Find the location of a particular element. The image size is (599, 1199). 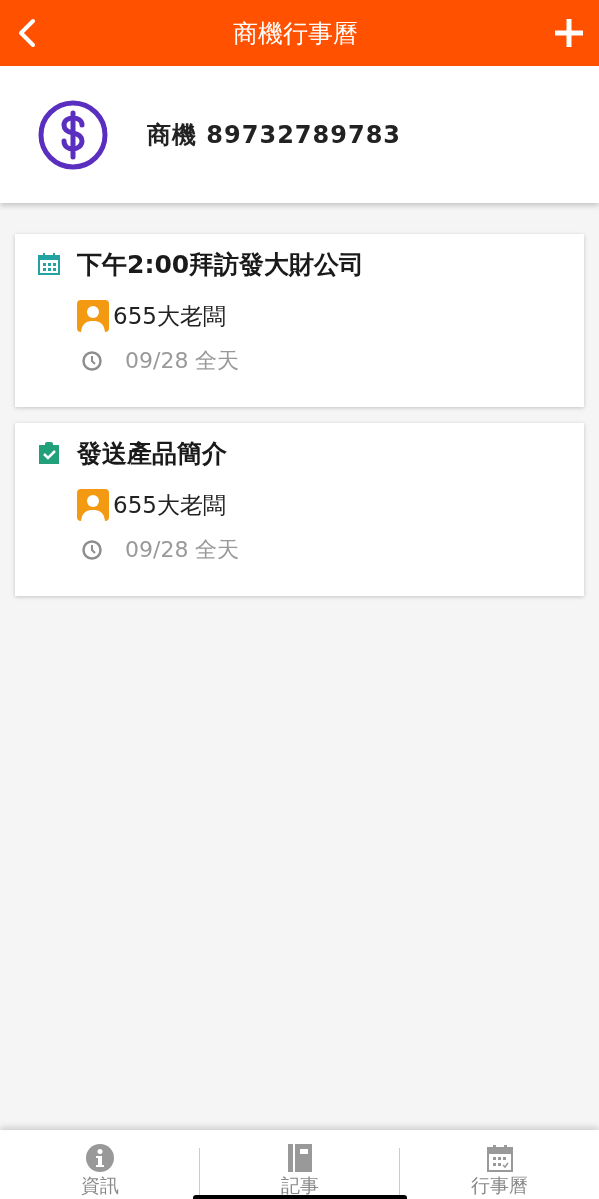

notebook-icon is located at coordinates (299, 1158).